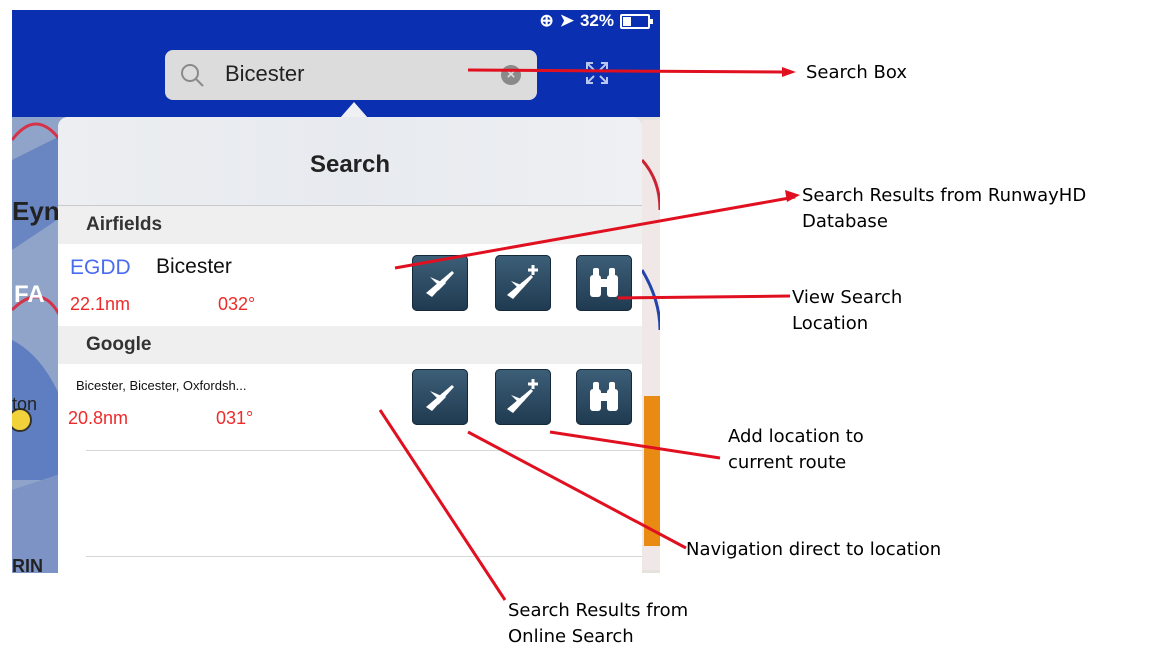 The image size is (1165, 653). I want to click on annotation-line: View Search, so click(847, 297).